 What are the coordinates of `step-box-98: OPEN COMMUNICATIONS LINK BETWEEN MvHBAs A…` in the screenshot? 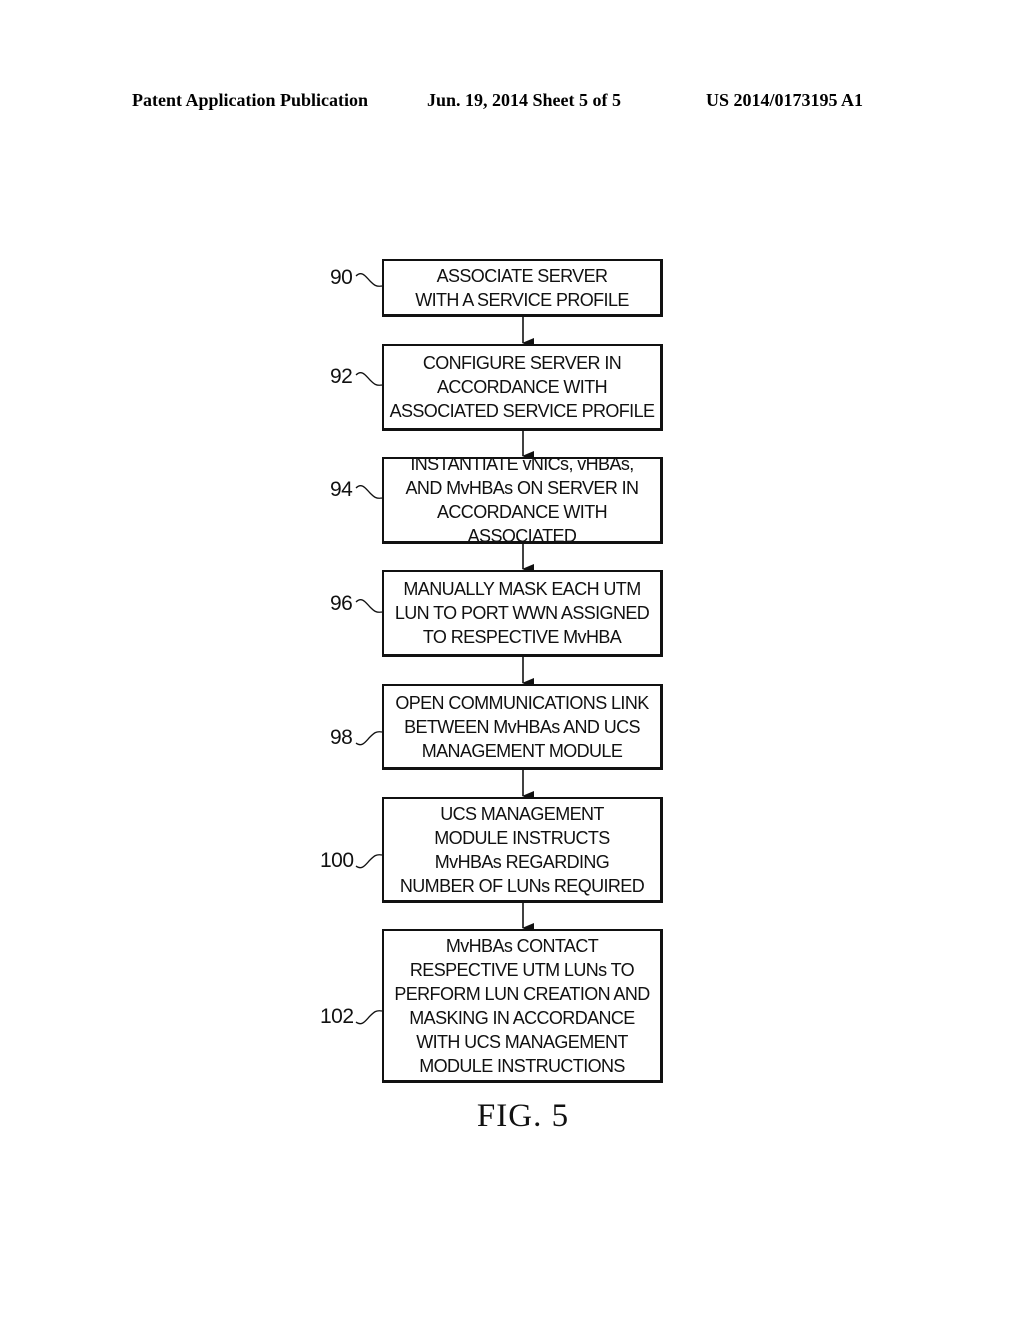 It's located at (522, 727).